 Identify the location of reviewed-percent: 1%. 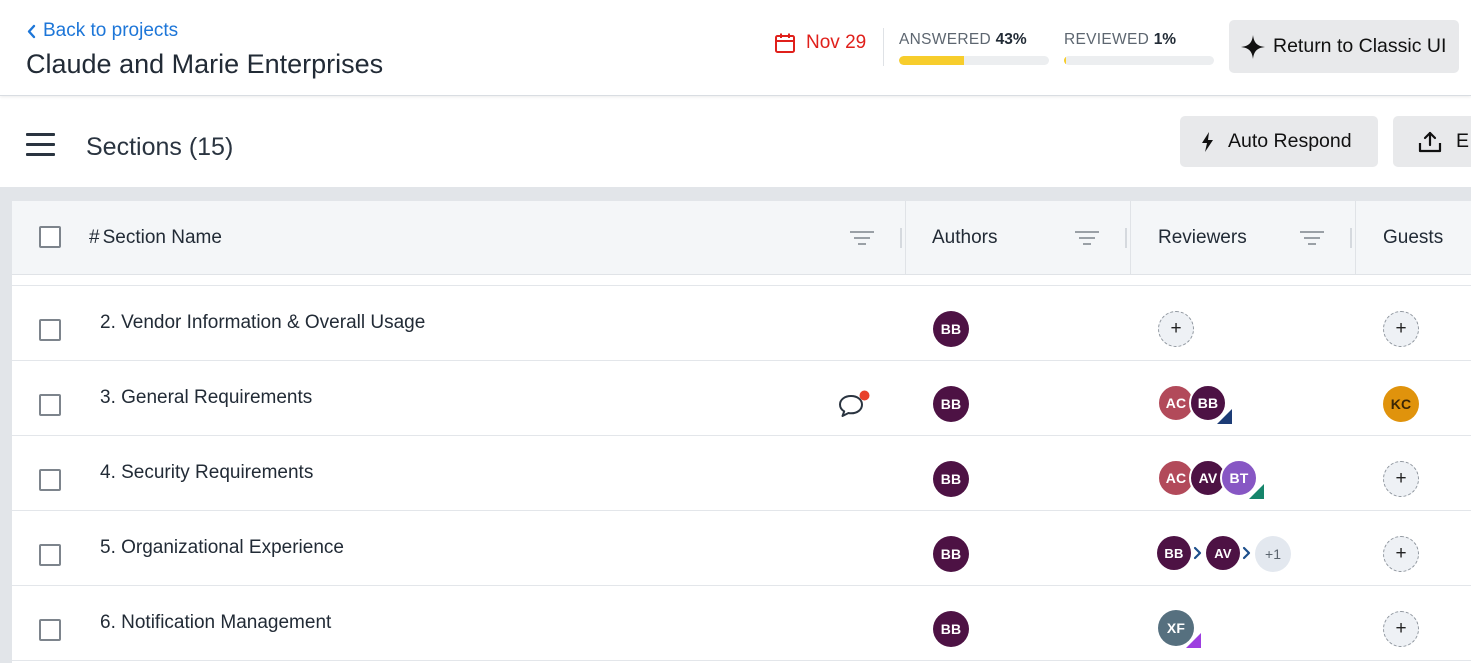
(1165, 39).